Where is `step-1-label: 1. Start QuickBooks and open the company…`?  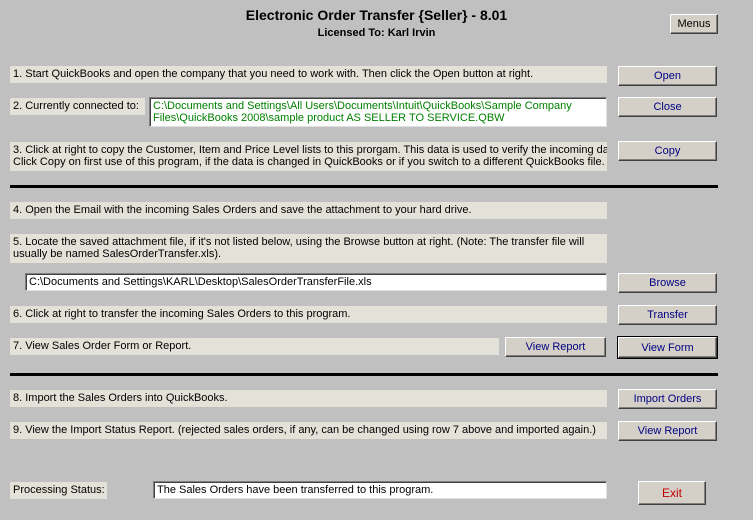 step-1-label: 1. Start QuickBooks and open the company… is located at coordinates (308, 74).